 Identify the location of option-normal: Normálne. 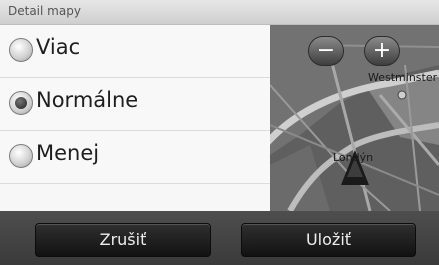
(135, 104).